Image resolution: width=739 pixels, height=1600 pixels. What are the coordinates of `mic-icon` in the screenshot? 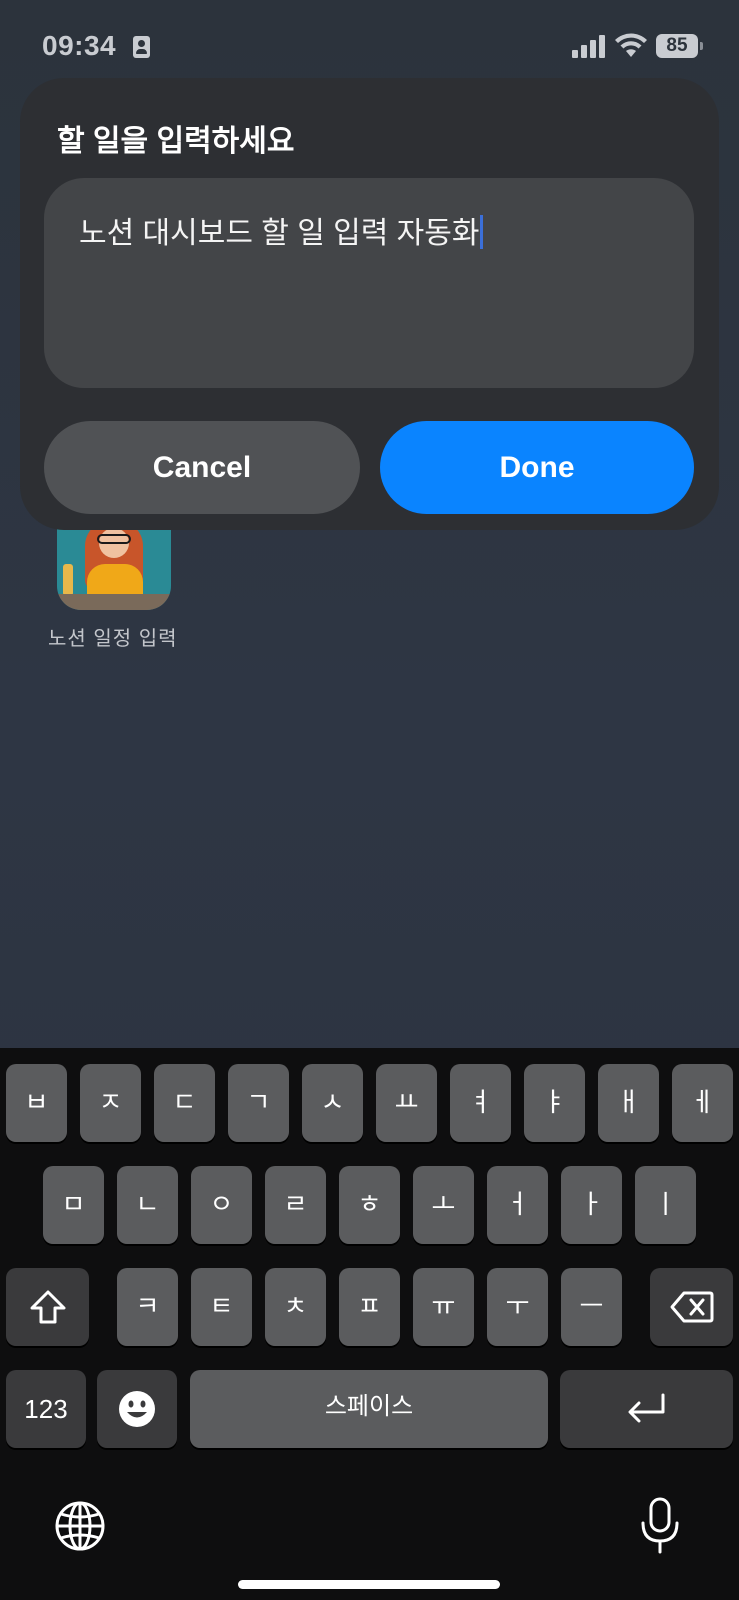 It's located at (660, 1526).